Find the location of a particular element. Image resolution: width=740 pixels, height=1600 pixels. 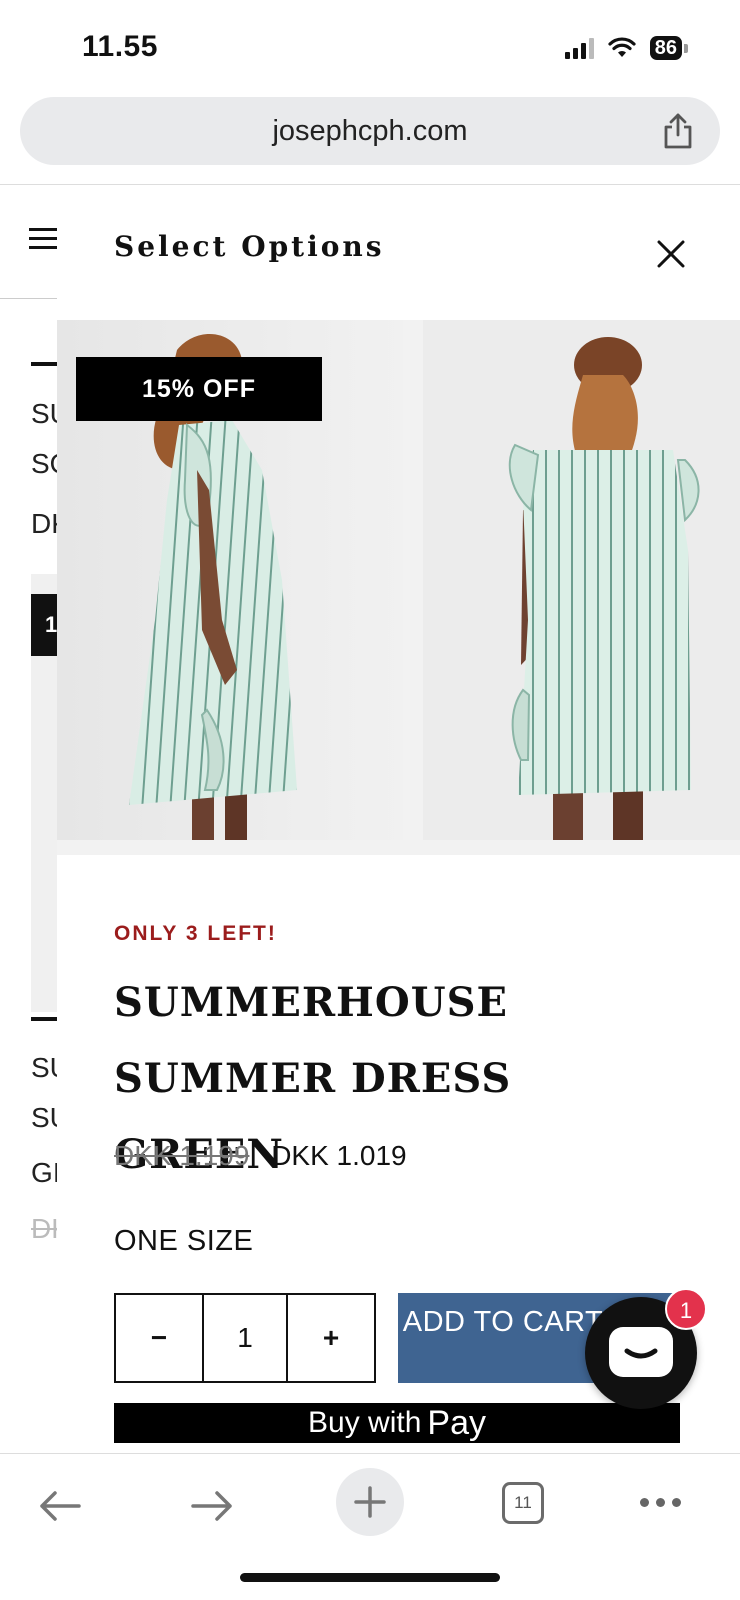

battery-level: 86 is located at coordinates (665, 48).